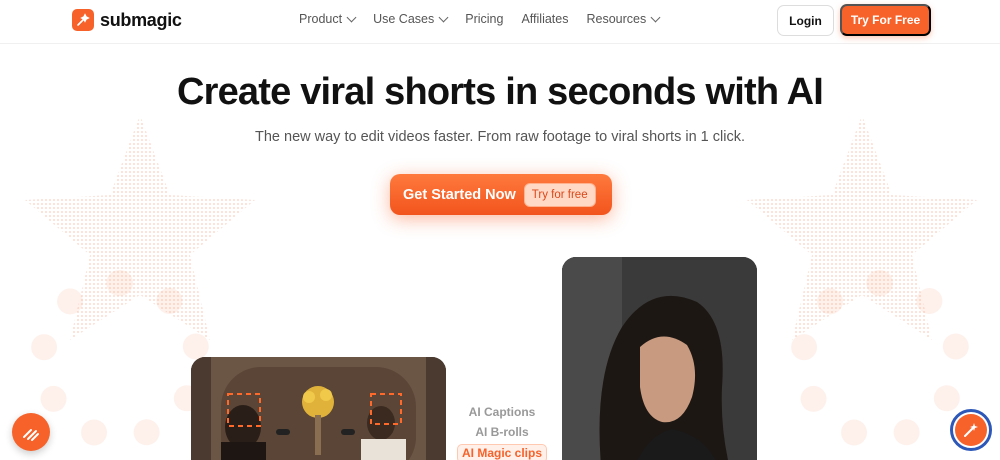  I want to click on podcast-video-preview, so click(318, 408).